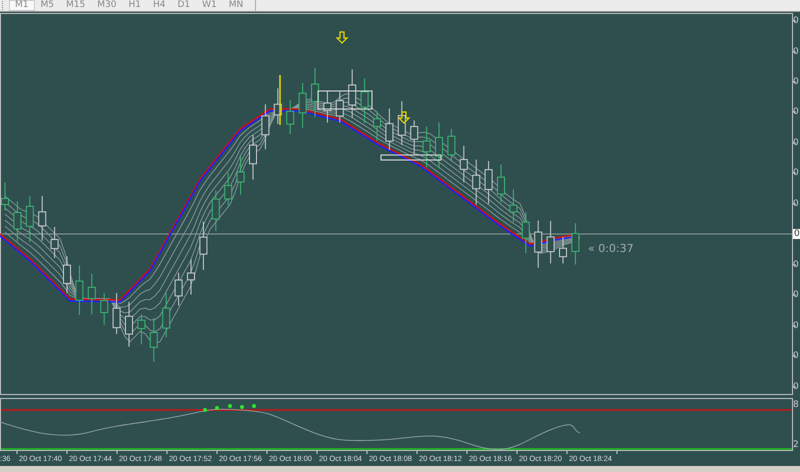 The height and width of the screenshot is (472, 800). Describe the element at coordinates (183, 5) in the screenshot. I see `timeframe-button: D1` at that location.